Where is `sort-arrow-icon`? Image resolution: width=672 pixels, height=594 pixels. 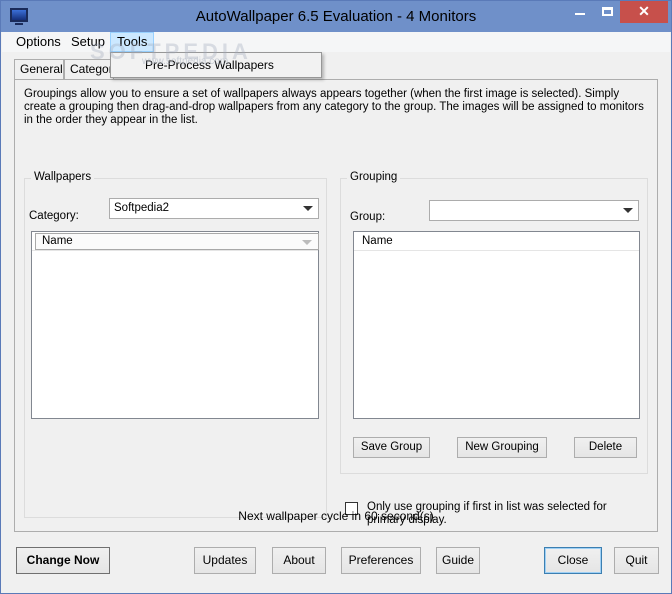 sort-arrow-icon is located at coordinates (307, 242).